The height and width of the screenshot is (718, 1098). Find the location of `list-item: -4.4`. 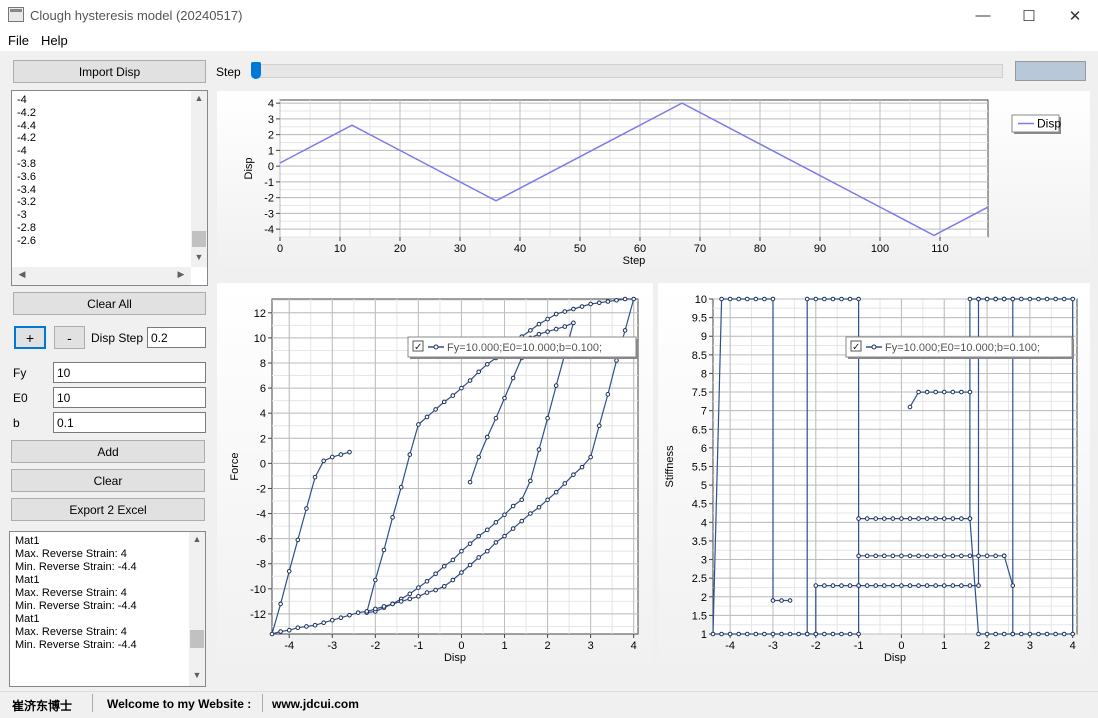

list-item: -4.4 is located at coordinates (26, 126).